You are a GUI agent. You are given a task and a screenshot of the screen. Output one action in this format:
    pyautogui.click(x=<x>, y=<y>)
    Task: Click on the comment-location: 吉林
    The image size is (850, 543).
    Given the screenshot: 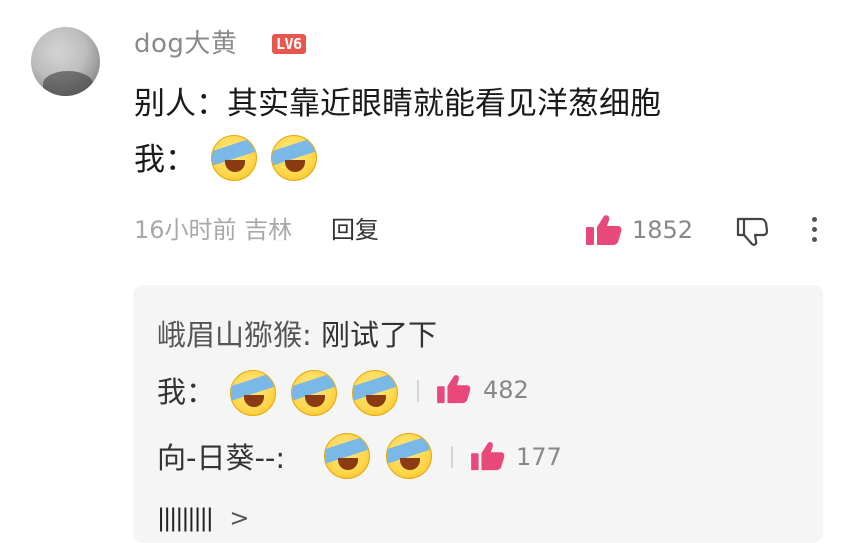 What is the action you would take?
    pyautogui.click(x=268, y=230)
    